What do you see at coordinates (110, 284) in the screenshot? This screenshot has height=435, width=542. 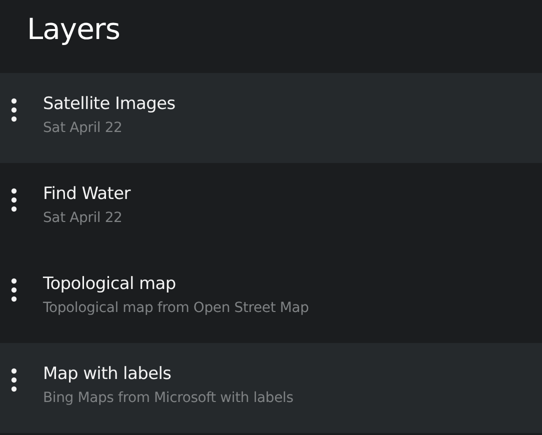 I see `layer-name: Topological map` at bounding box center [110, 284].